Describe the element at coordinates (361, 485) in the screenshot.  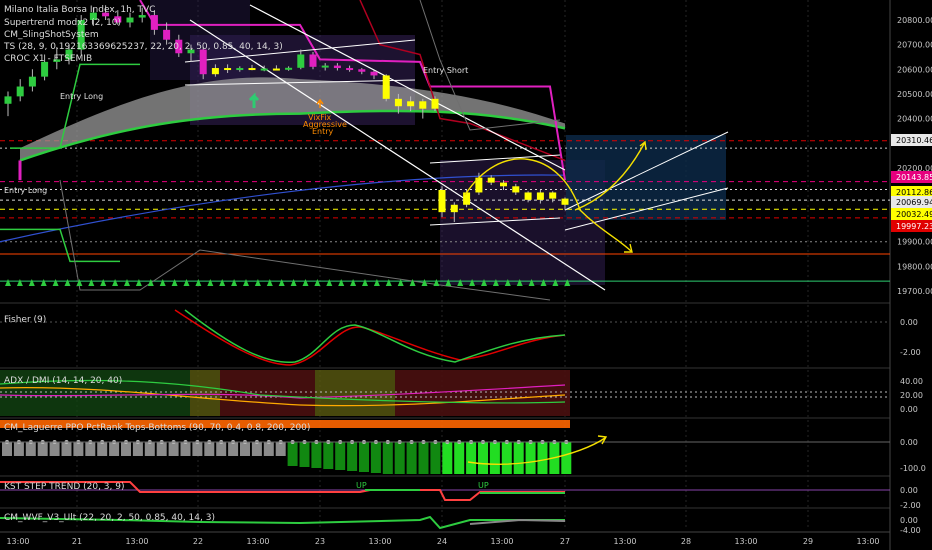
I see `kst-up-label: UP` at that location.